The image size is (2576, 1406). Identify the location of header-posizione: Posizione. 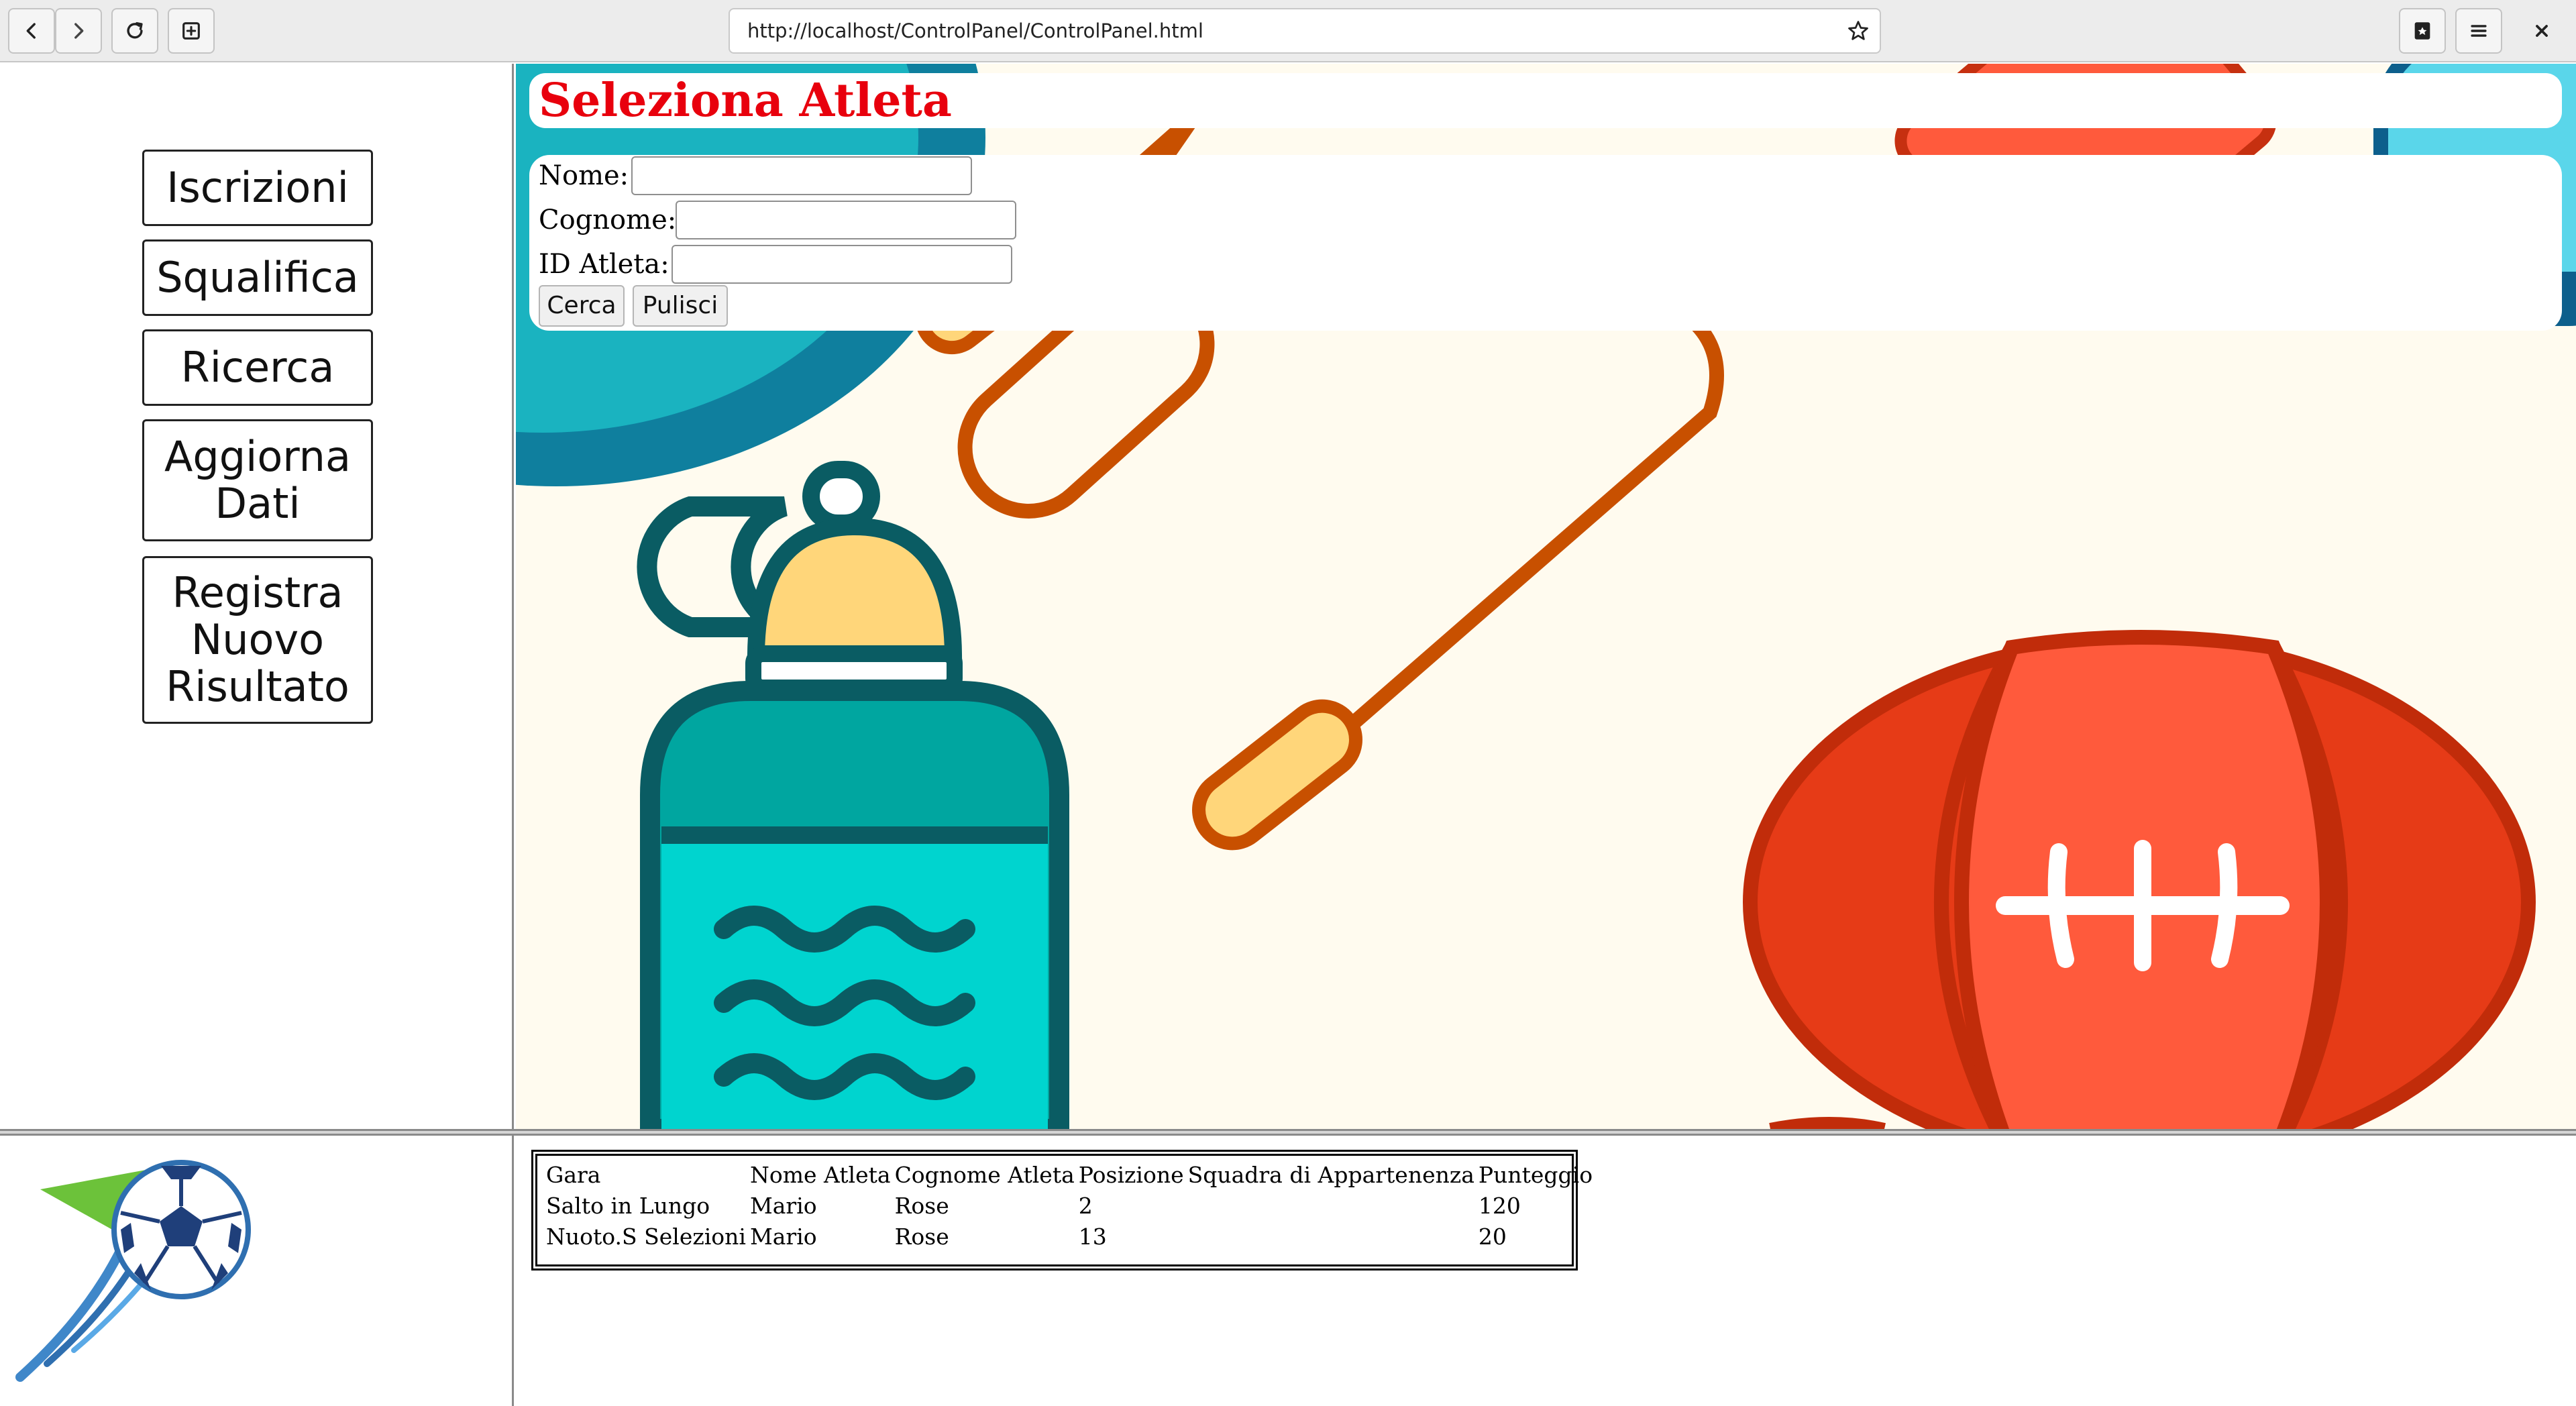
(1131, 1175).